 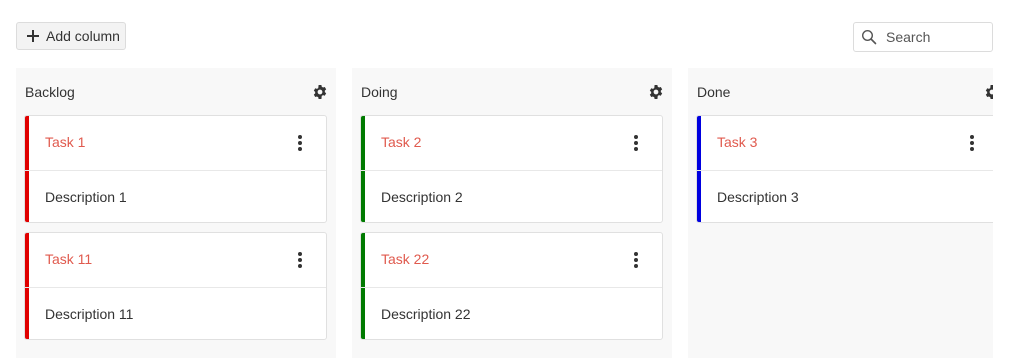 I want to click on card-header: Task 22, so click(x=511, y=260).